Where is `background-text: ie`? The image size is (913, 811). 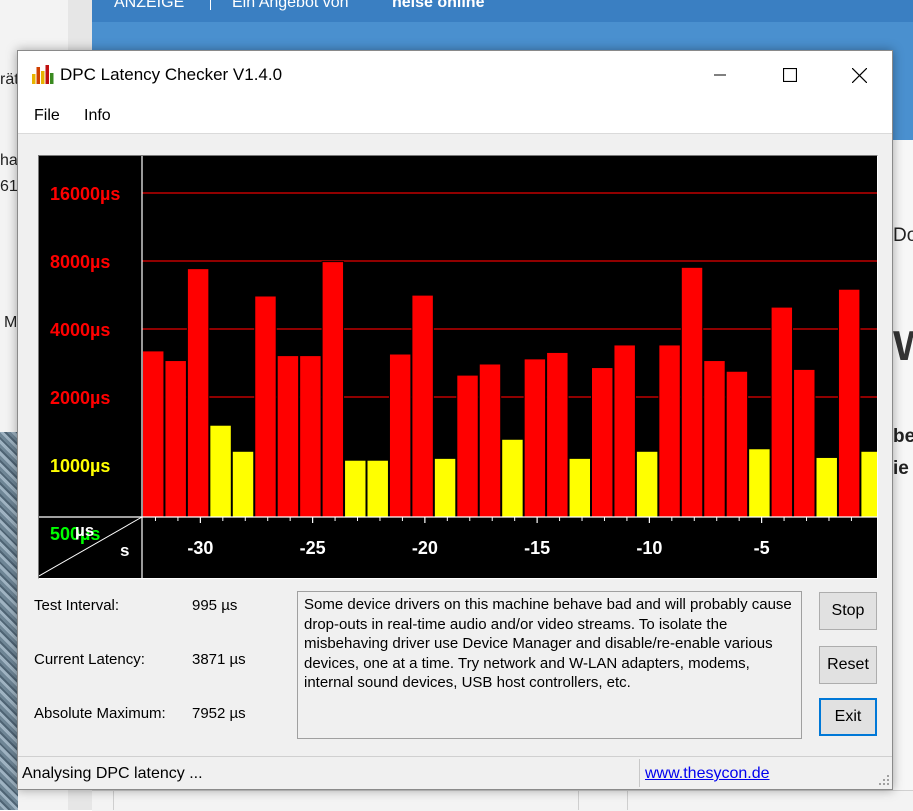
background-text: ie is located at coordinates (901, 468).